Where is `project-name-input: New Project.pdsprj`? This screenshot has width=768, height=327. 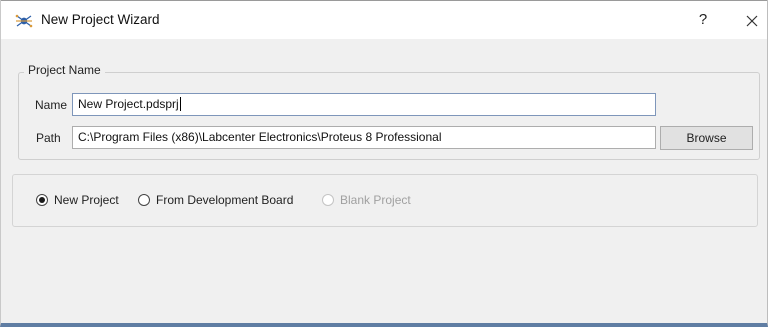 project-name-input: New Project.pdsprj is located at coordinates (364, 104).